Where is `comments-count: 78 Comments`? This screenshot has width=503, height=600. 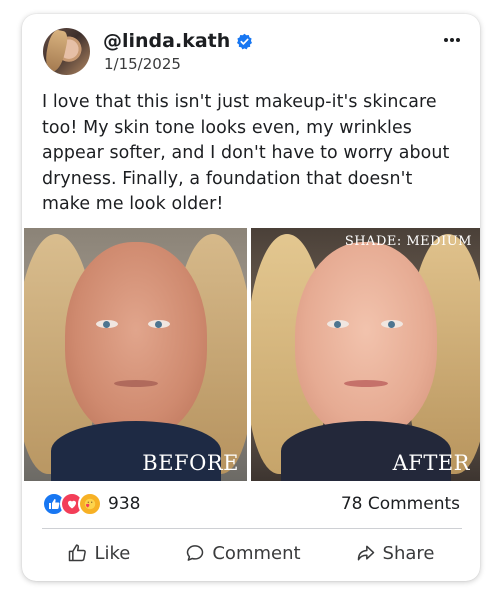
comments-count: 78 Comments is located at coordinates (400, 504).